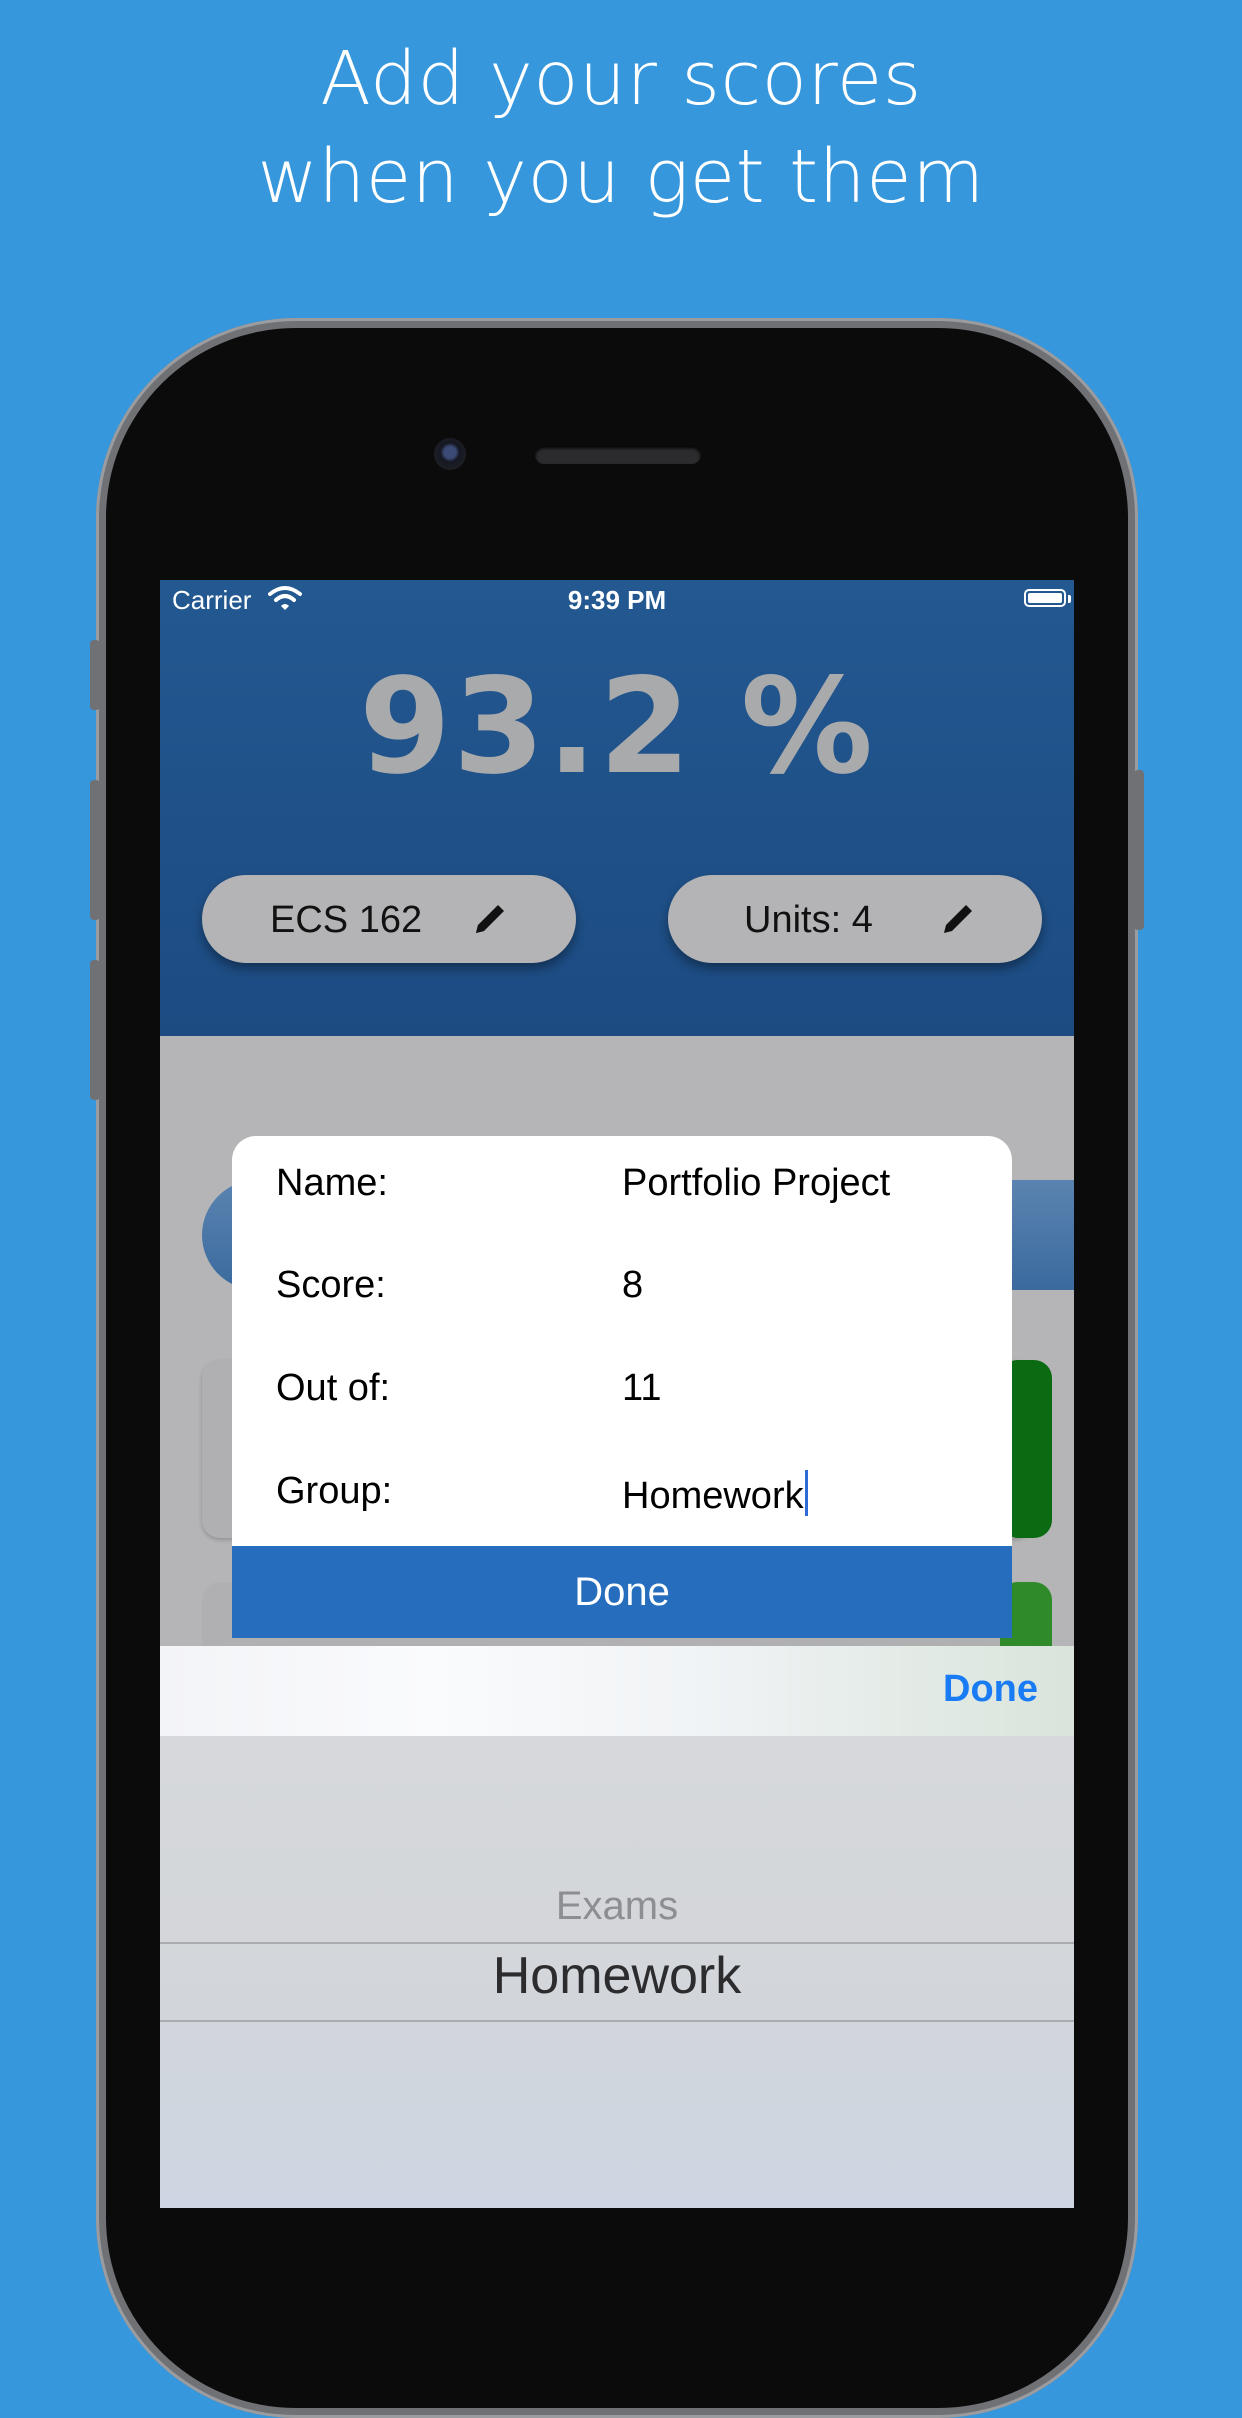 Image resolution: width=1242 pixels, height=2418 pixels. Describe the element at coordinates (617, 1943) in the screenshot. I see `picker-selection-top-line` at that location.